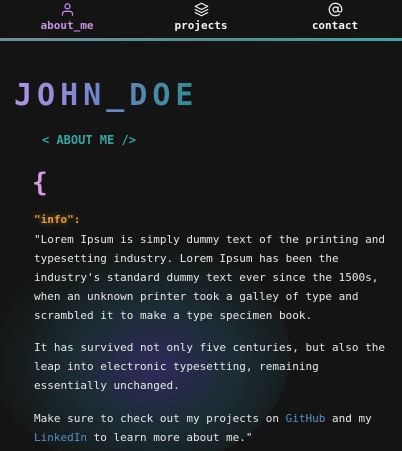 The image size is (402, 451). Describe the element at coordinates (106, 95) in the screenshot. I see `page-title: JOHN_DOE` at that location.